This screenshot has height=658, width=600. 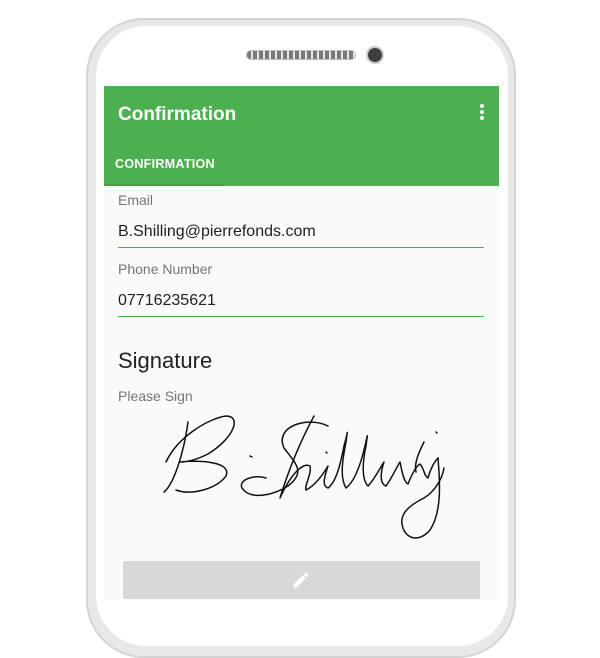 What do you see at coordinates (301, 136) in the screenshot?
I see `app-bar: Confirmation CONFIRMATION` at bounding box center [301, 136].